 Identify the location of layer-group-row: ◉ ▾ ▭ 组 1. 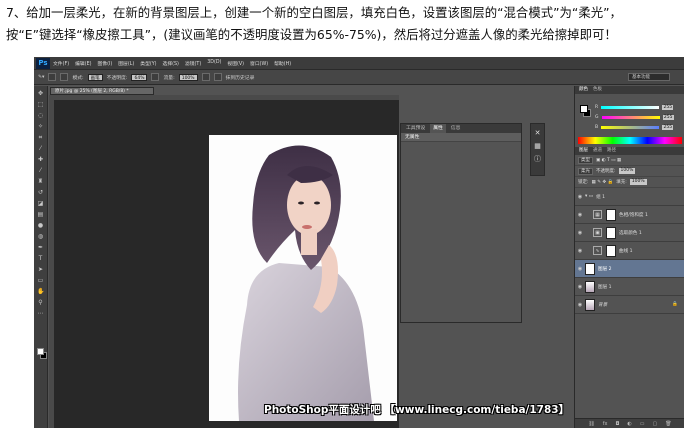
(629, 197).